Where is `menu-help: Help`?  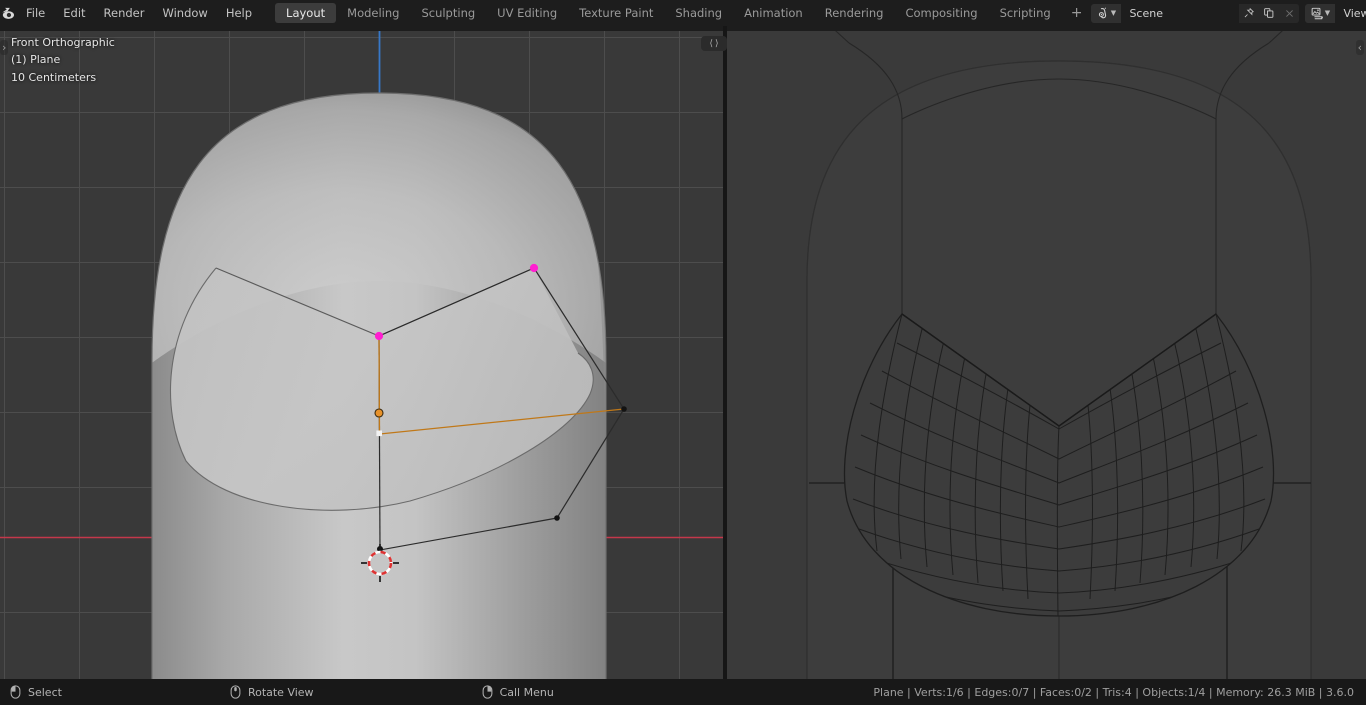 menu-help: Help is located at coordinates (239, 13).